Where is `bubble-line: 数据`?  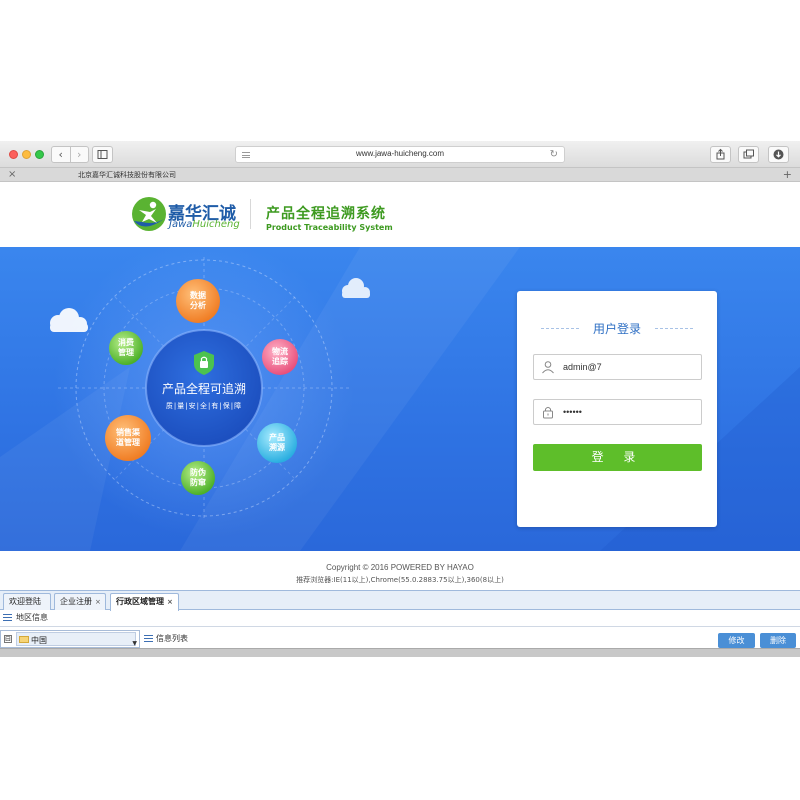
bubble-line: 数据 is located at coordinates (198, 295).